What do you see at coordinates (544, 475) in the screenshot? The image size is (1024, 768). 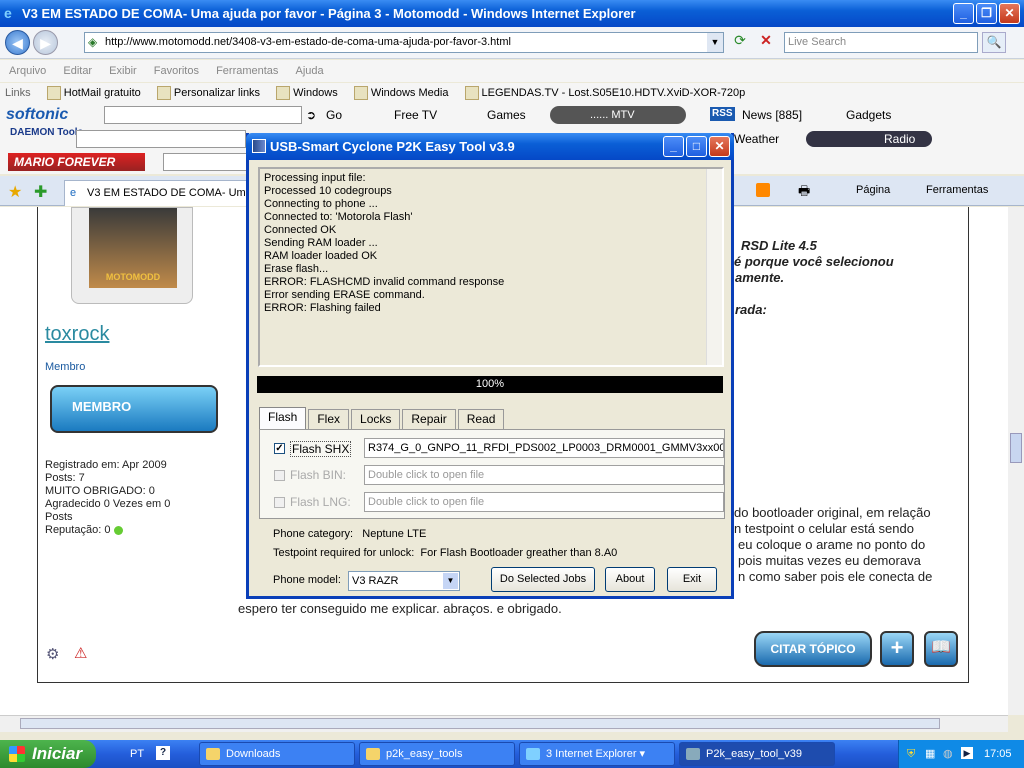 I see `flash-bin-field: Double click to open file` at bounding box center [544, 475].